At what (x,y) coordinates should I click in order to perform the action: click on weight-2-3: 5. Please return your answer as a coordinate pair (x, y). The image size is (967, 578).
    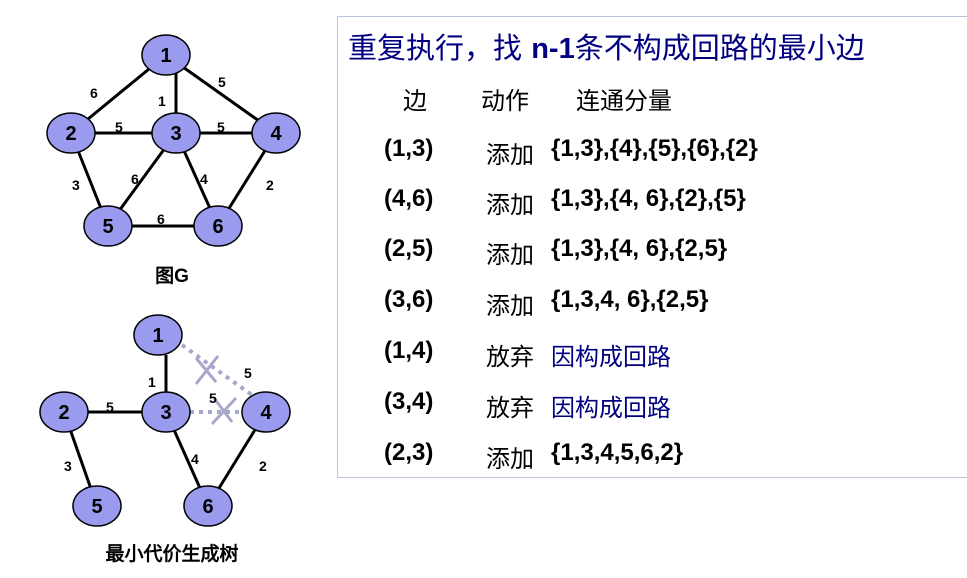
    Looking at the image, I should click on (119, 127).